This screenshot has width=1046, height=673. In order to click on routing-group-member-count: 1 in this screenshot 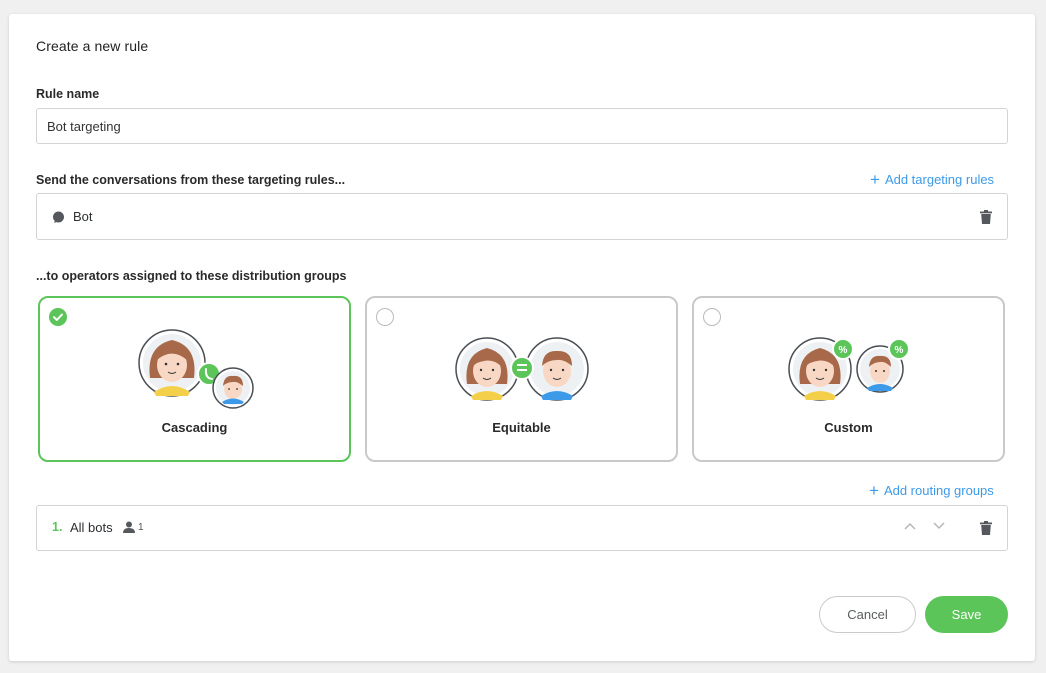, I will do `click(133, 527)`.